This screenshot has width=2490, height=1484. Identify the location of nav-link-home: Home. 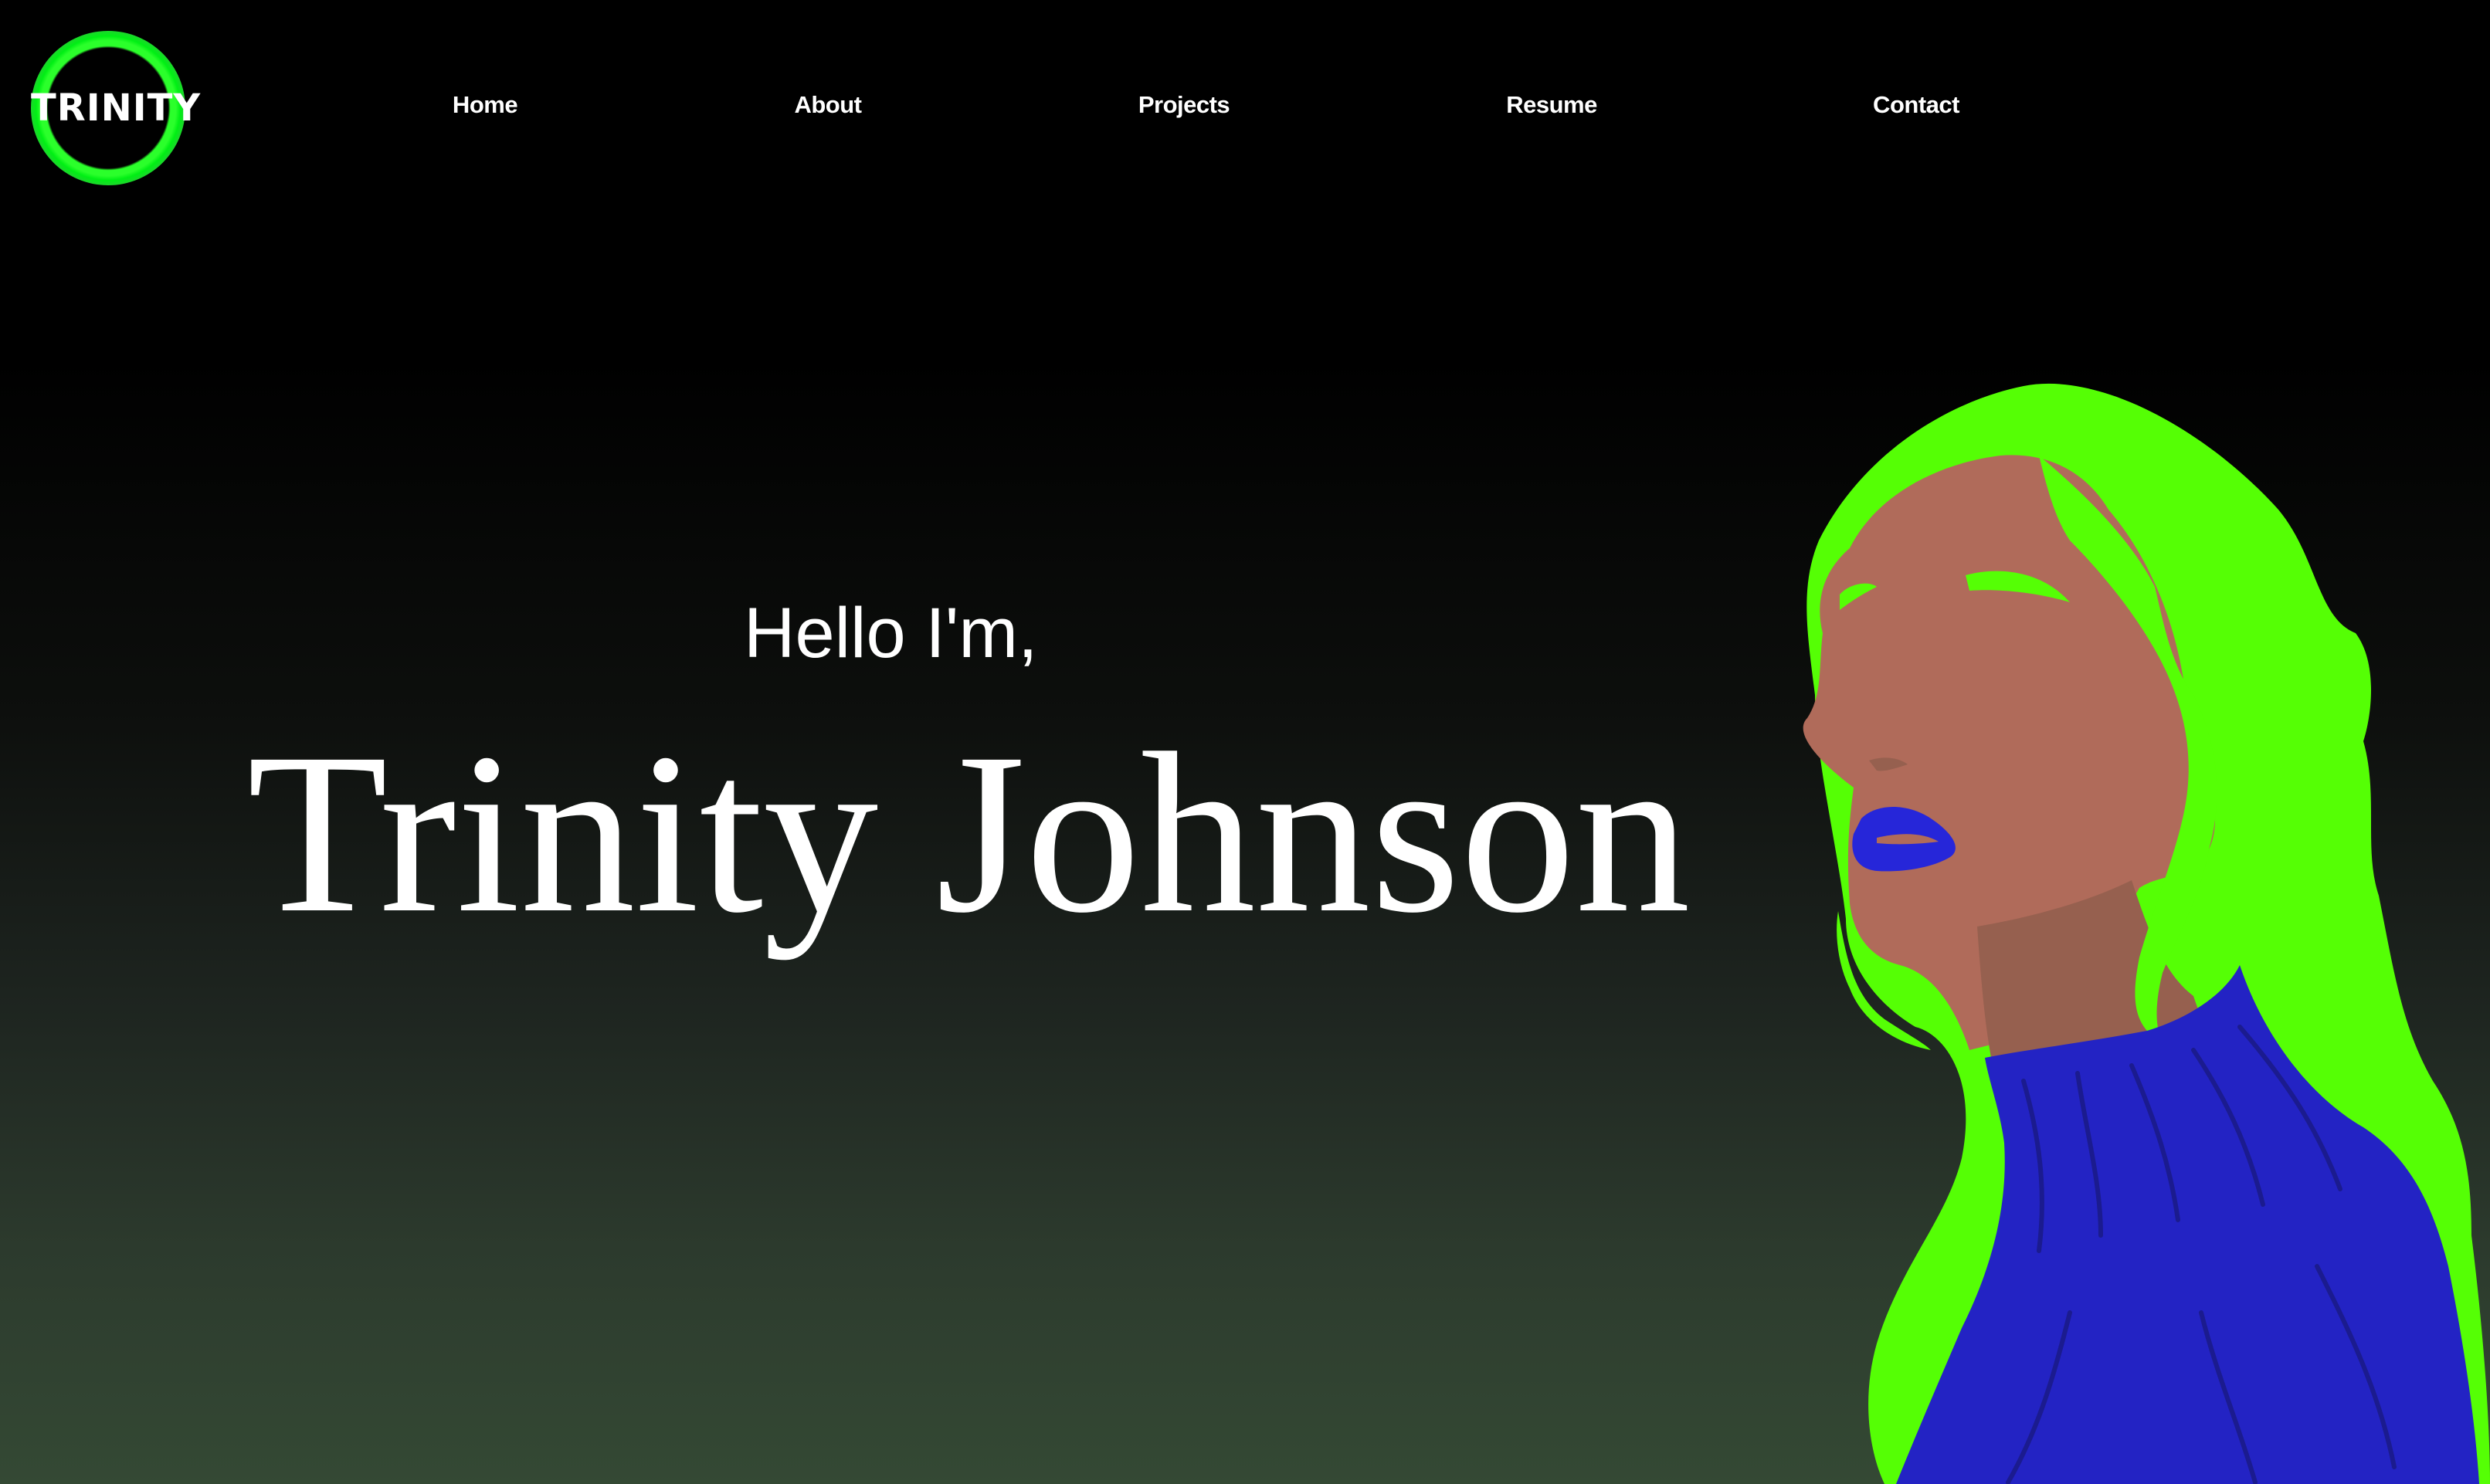
(485, 105).